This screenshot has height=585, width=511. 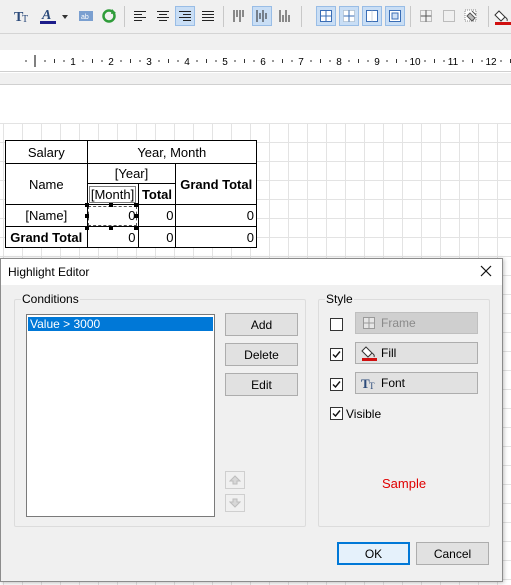 I want to click on sample-preview: Sample, so click(x=404, y=483).